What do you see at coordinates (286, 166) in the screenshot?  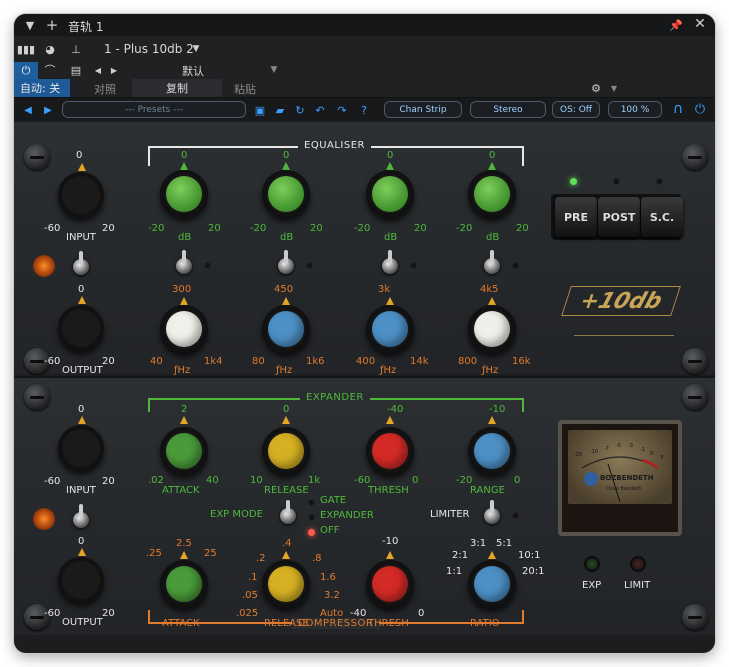 I see `gain-pointer` at bounding box center [286, 166].